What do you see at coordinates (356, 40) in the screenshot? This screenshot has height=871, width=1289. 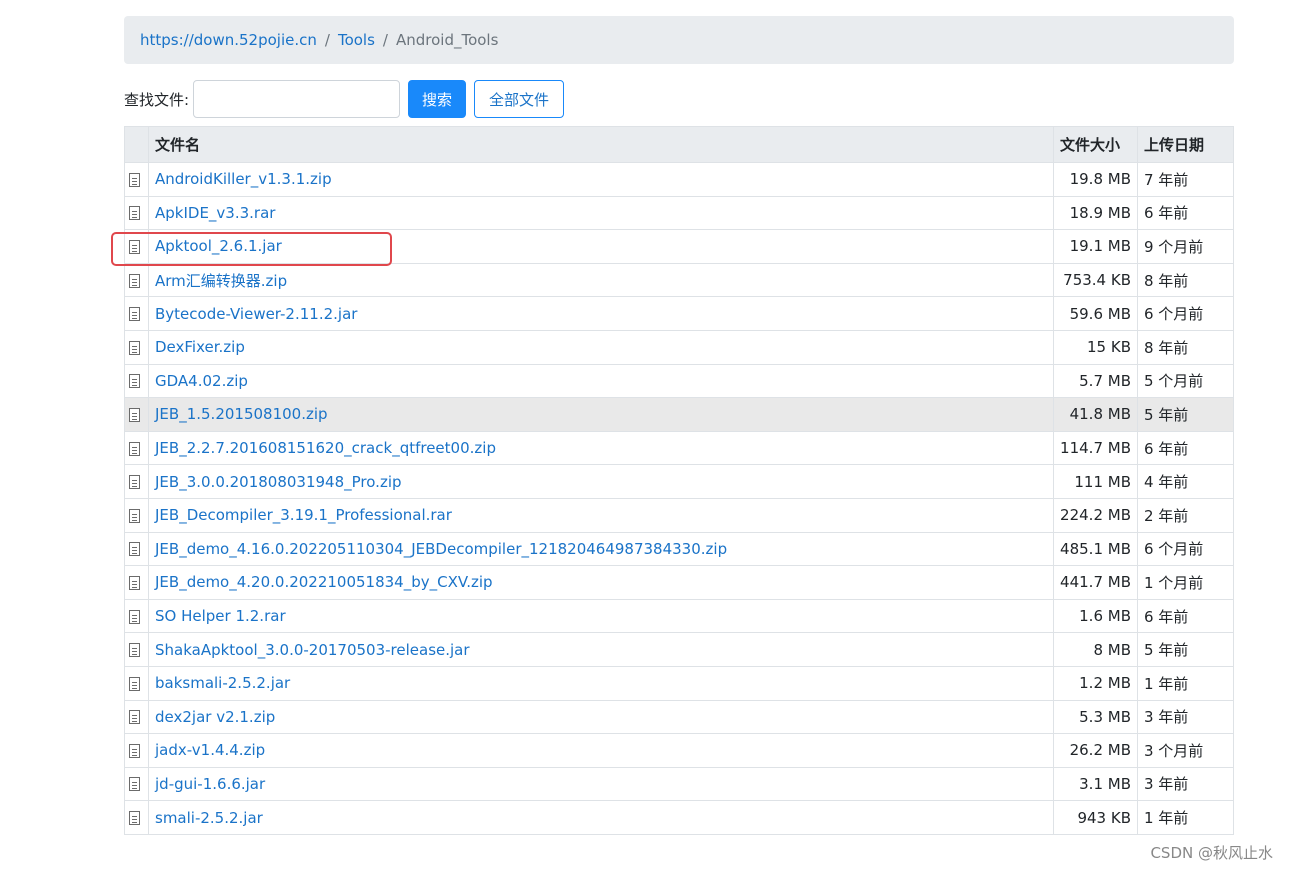 I see `breadcrumb-item-tools: Tools` at bounding box center [356, 40].